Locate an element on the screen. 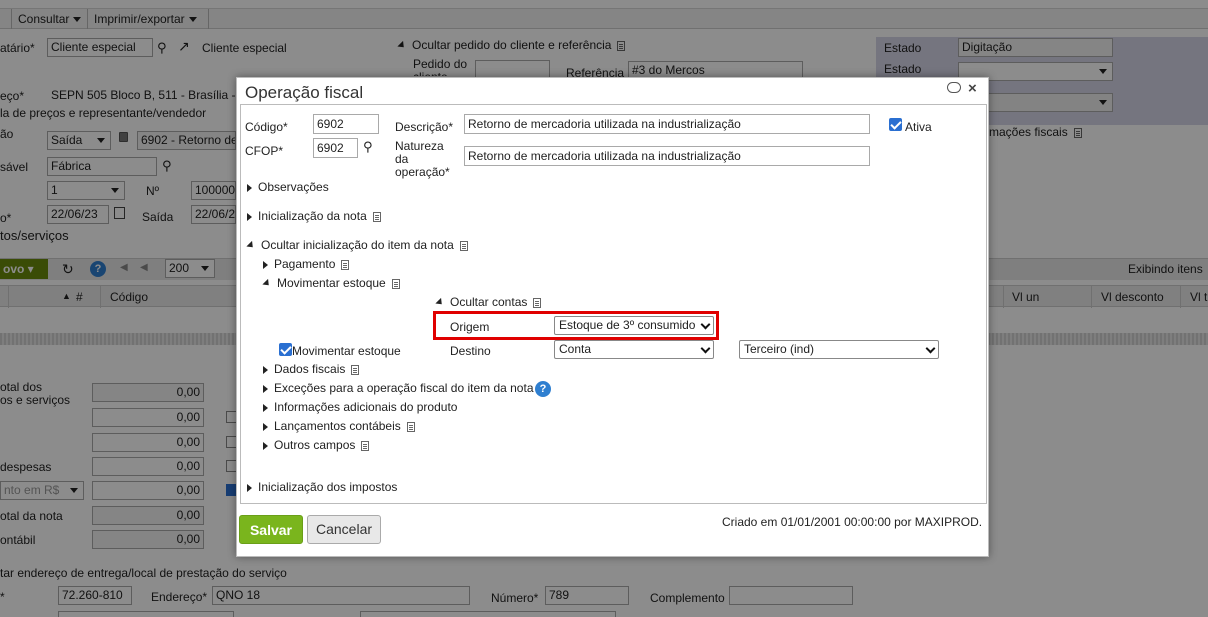 The width and height of the screenshot is (1208, 617). movimentar-estoque-checkbox is located at coordinates (285, 349).